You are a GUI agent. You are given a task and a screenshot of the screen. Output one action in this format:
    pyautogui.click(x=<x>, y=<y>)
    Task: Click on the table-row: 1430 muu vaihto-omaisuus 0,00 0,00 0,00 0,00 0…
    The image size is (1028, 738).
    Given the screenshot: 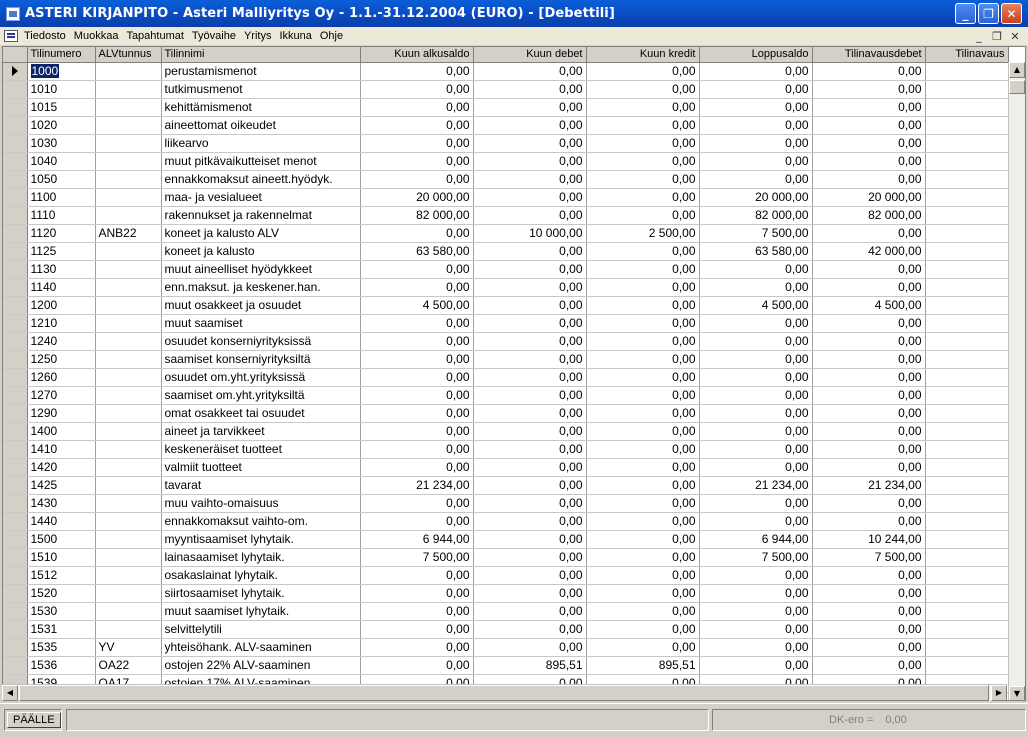 What is the action you would take?
    pyautogui.click(x=506, y=503)
    